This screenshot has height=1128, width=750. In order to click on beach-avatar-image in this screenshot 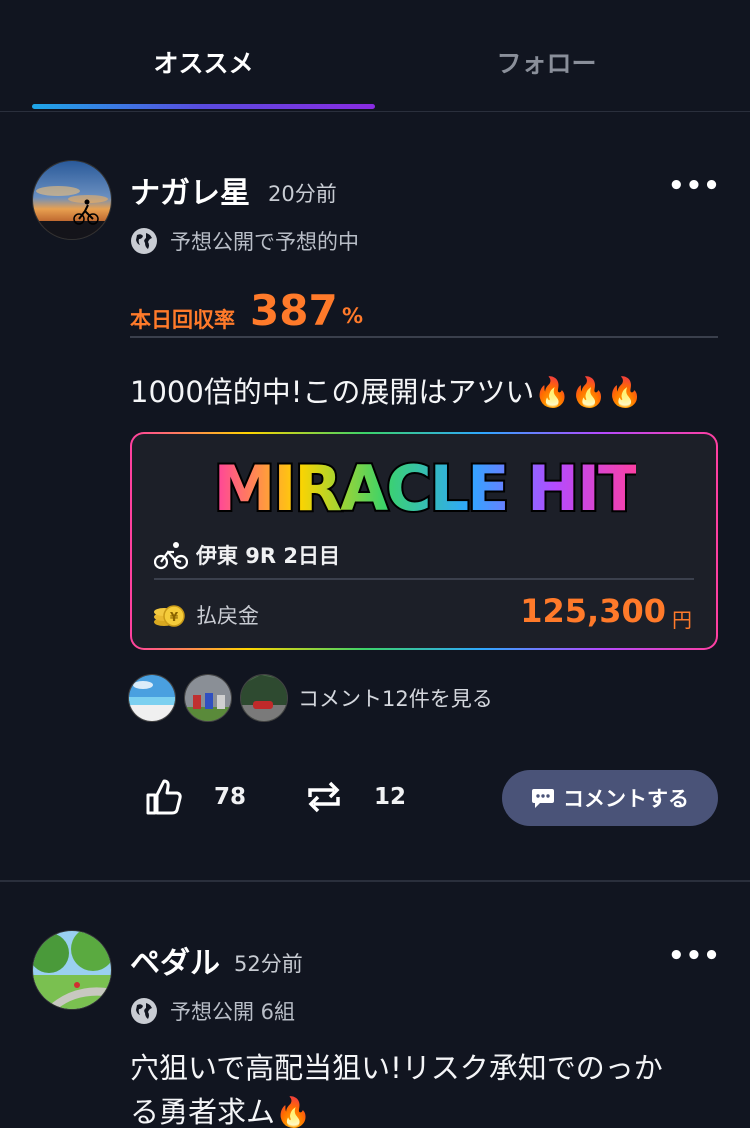, I will do `click(152, 698)`.